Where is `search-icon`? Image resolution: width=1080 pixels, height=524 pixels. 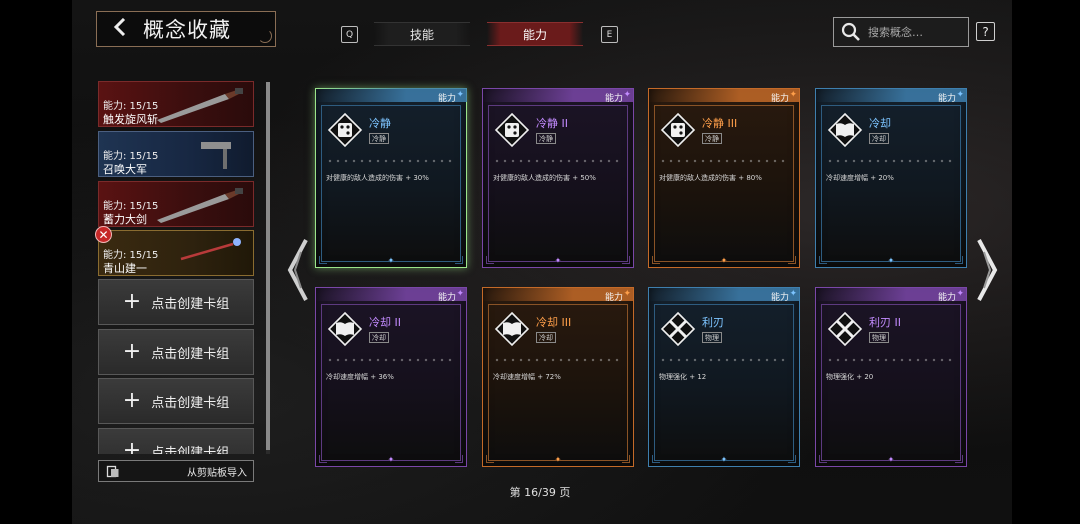
search-icon is located at coordinates (851, 32).